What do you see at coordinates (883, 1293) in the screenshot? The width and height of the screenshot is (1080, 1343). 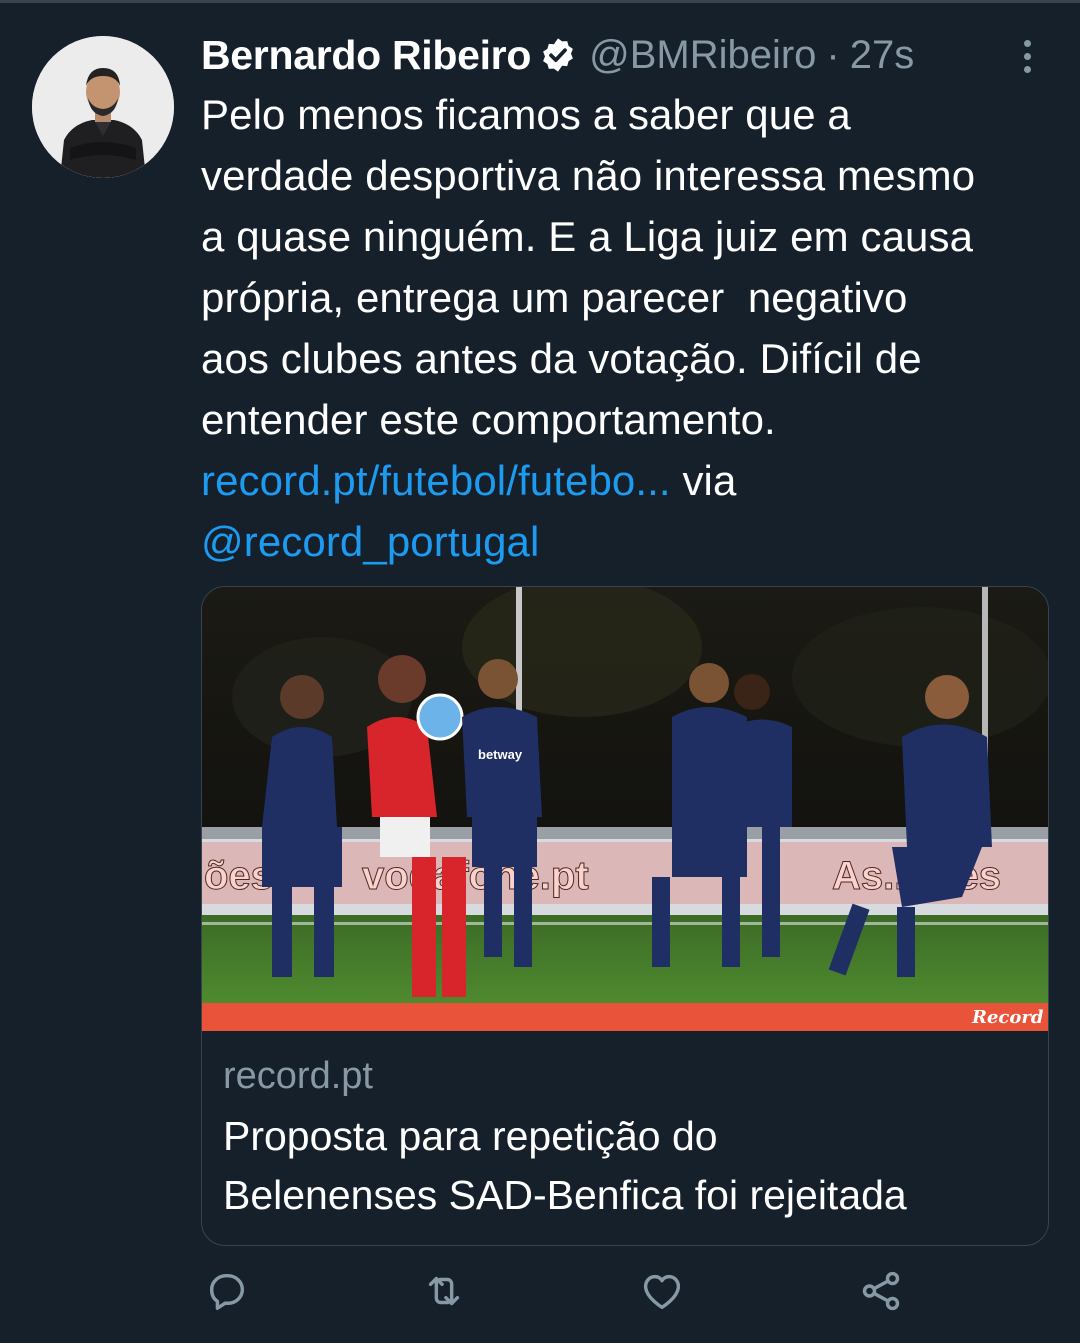 I see `share-icon` at bounding box center [883, 1293].